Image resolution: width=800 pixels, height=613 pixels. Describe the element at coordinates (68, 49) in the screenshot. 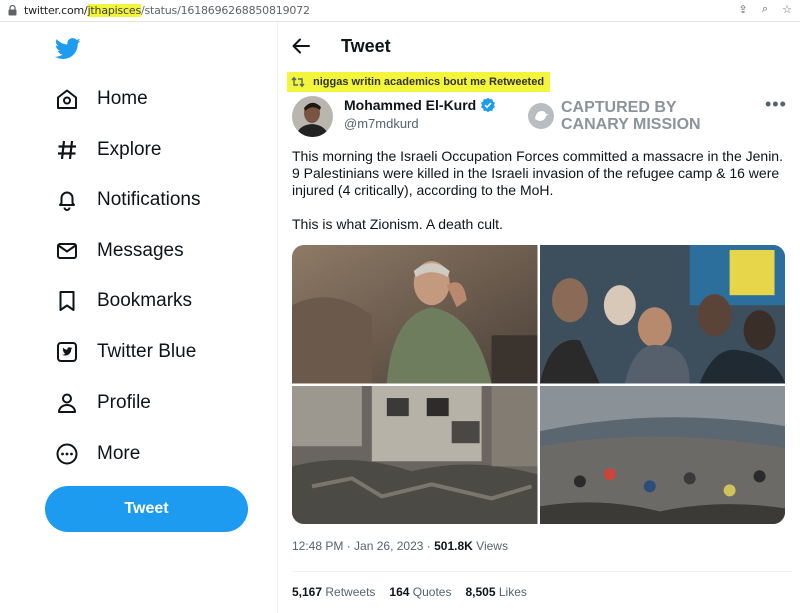

I see `twitter-bird-icon` at that location.